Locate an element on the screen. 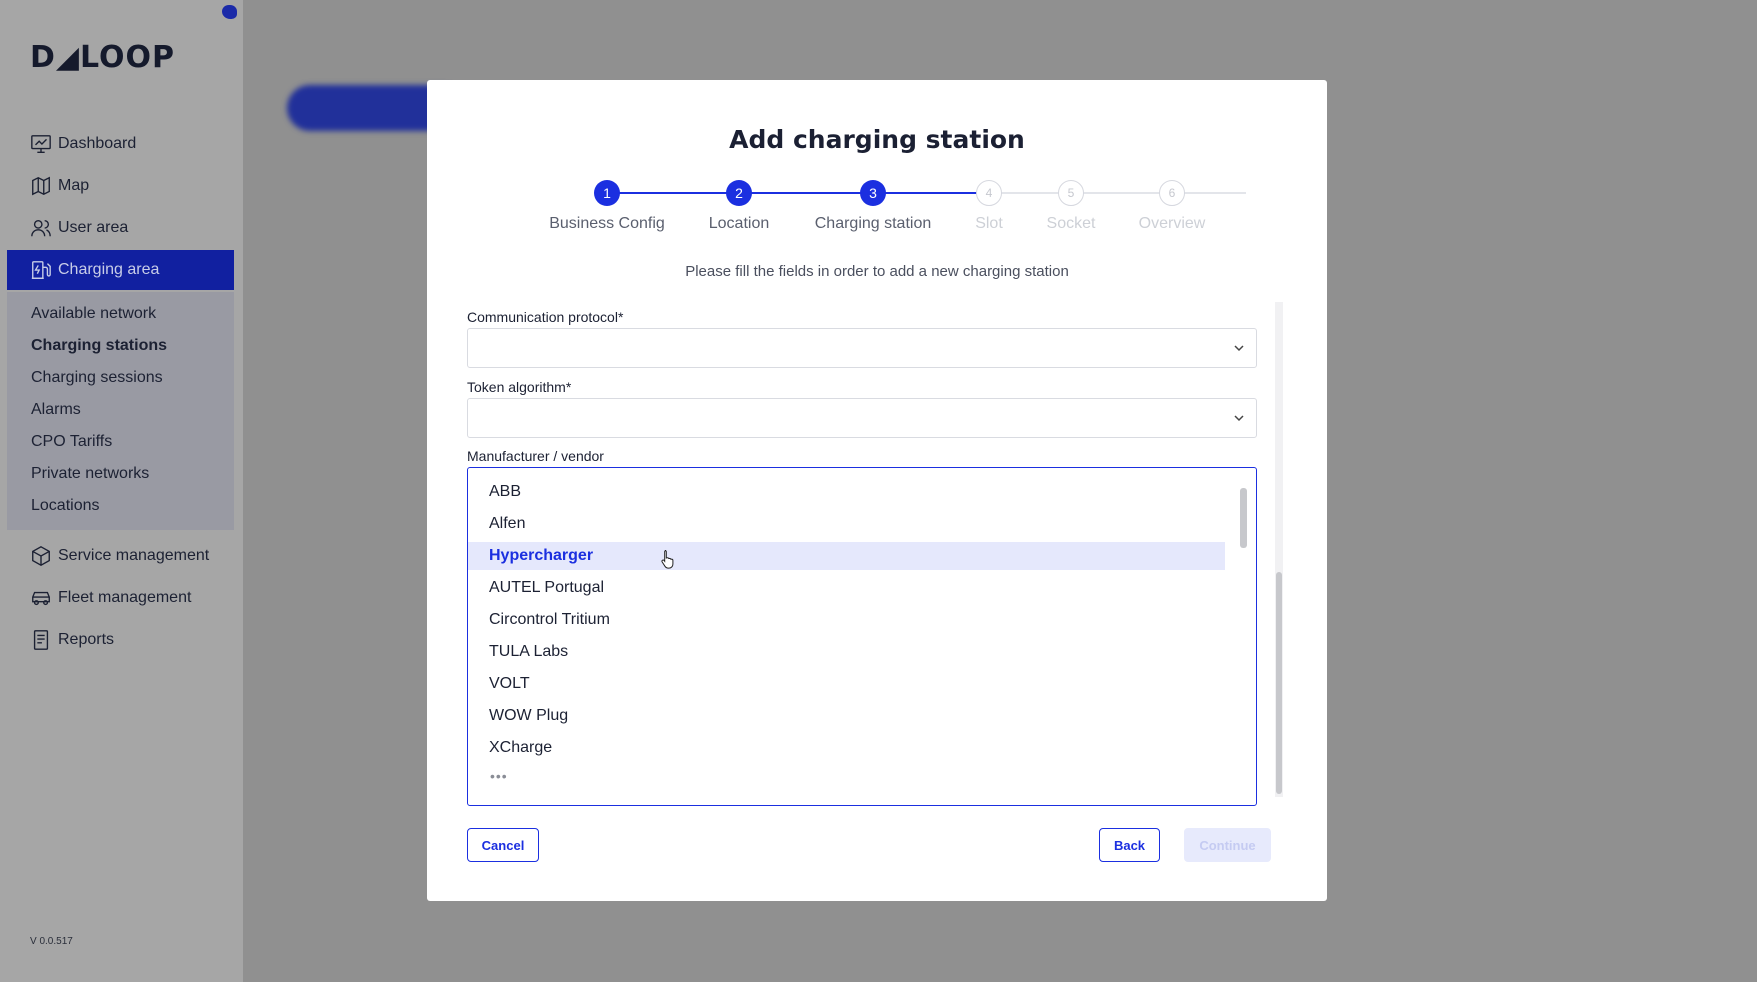  sidebar-item-dashboard: Dashboard is located at coordinates (120, 144).